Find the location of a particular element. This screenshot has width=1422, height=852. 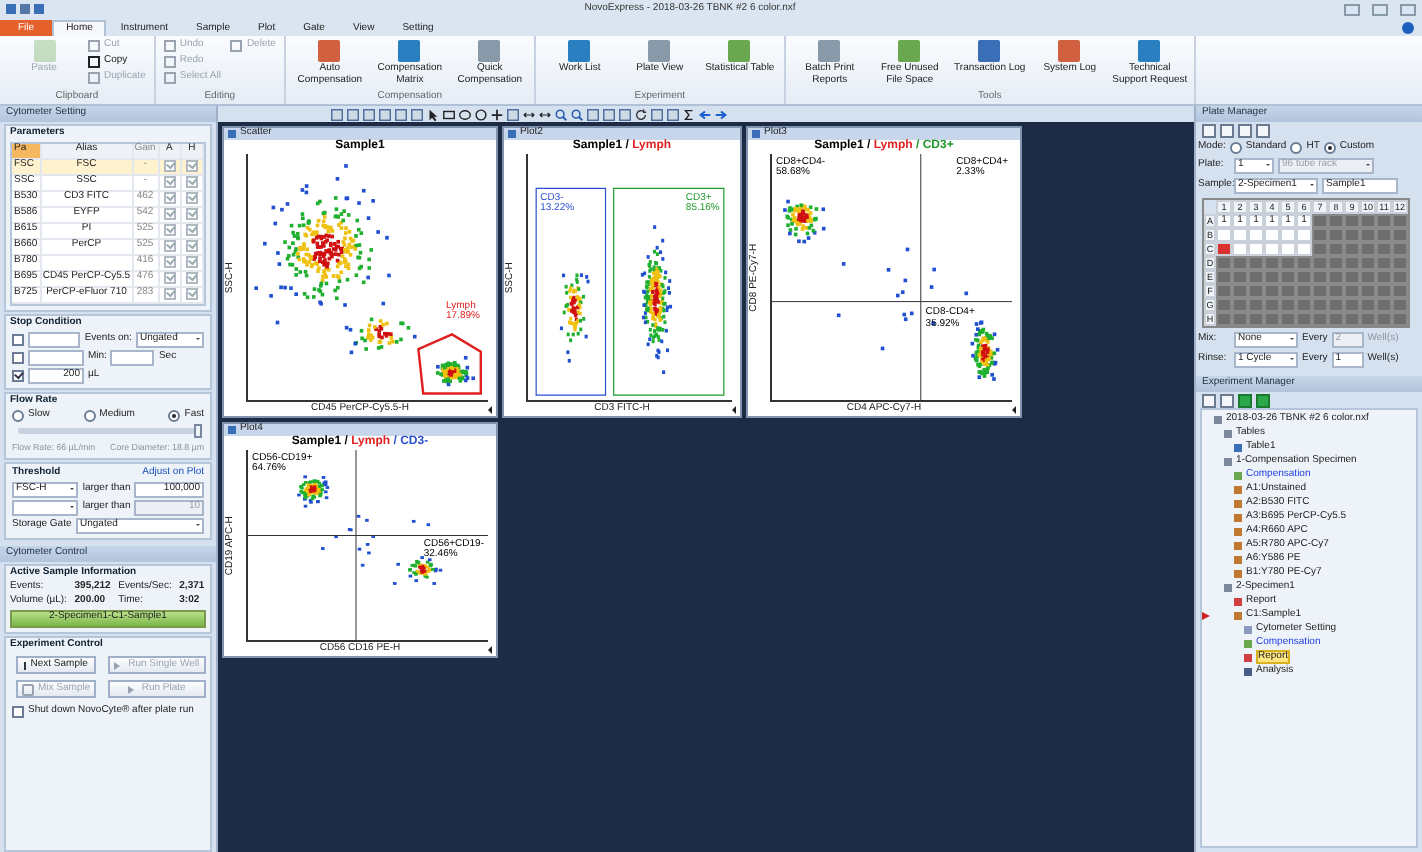

right-icon is located at coordinates (721, 114).